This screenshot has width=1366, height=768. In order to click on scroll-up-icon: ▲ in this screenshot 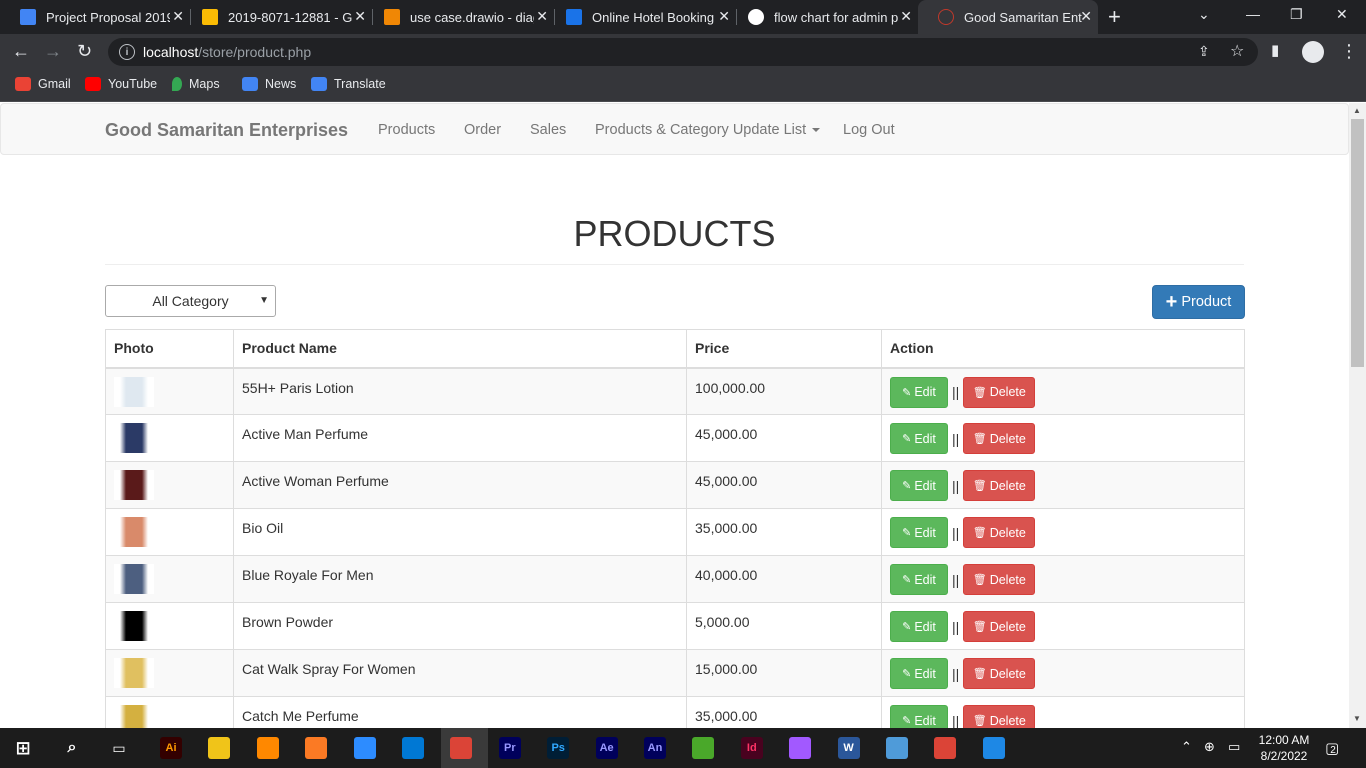, I will do `click(1357, 110)`.